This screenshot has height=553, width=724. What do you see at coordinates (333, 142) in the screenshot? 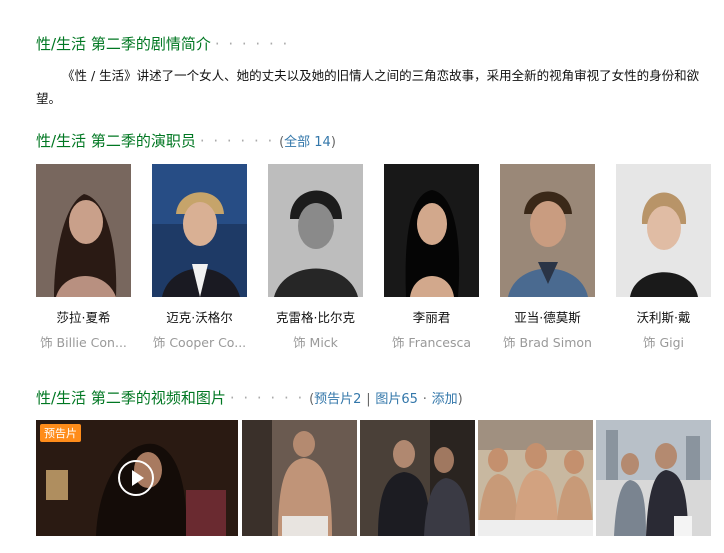
I see `cast-all-close-paren: )` at bounding box center [333, 142].